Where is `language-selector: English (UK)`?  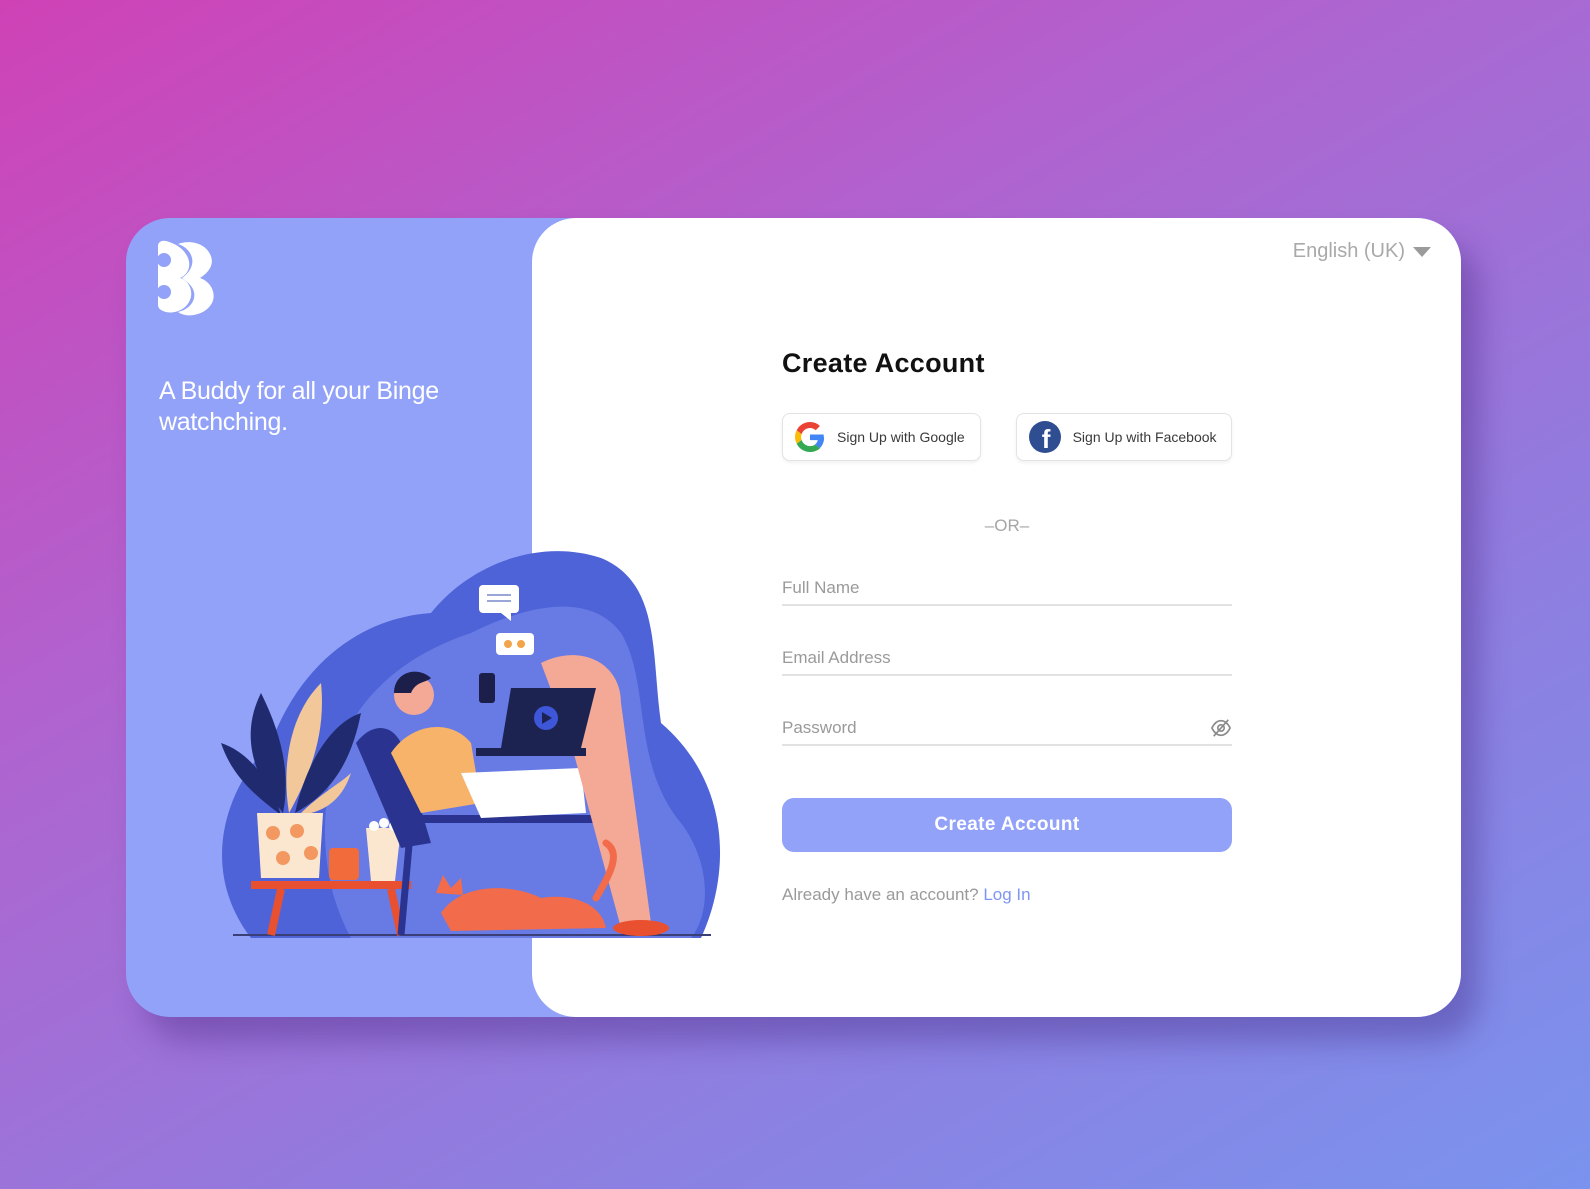 language-selector: English (UK) is located at coordinates (1362, 251).